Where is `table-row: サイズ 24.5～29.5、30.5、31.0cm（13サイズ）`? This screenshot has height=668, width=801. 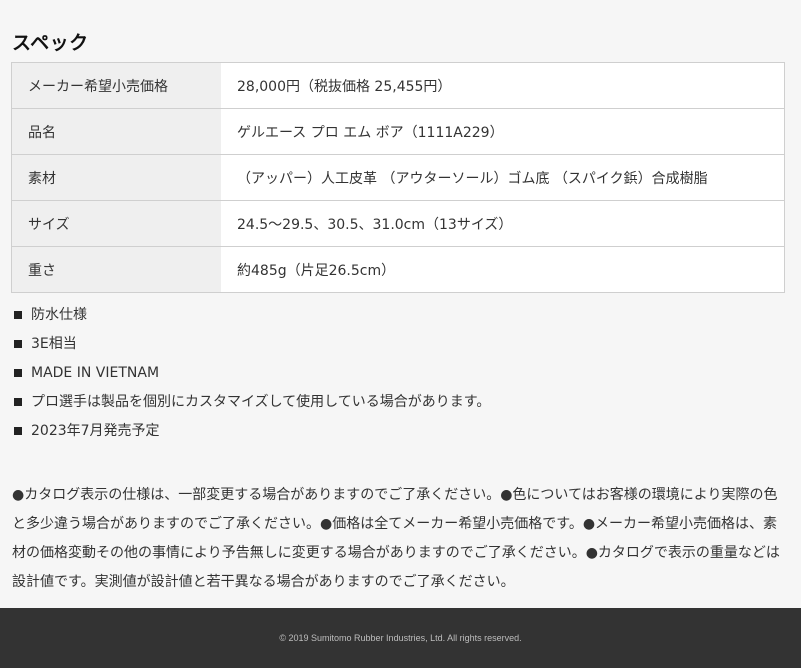
table-row: サイズ 24.5～29.5、30.5、31.0cm（13サイズ） is located at coordinates (398, 223).